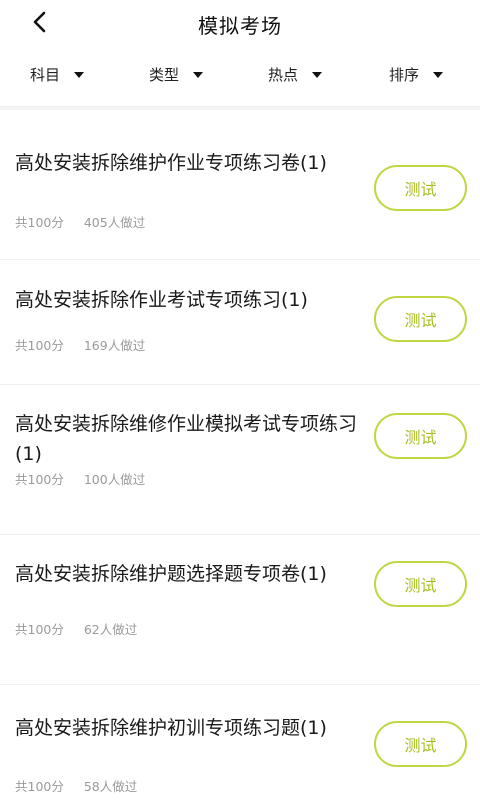 The width and height of the screenshot is (480, 800). Describe the element at coordinates (110, 786) in the screenshot. I see `exam-count: 58人做过` at that location.